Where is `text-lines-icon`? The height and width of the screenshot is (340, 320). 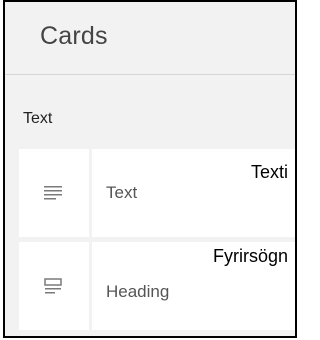 text-lines-icon is located at coordinates (53, 193).